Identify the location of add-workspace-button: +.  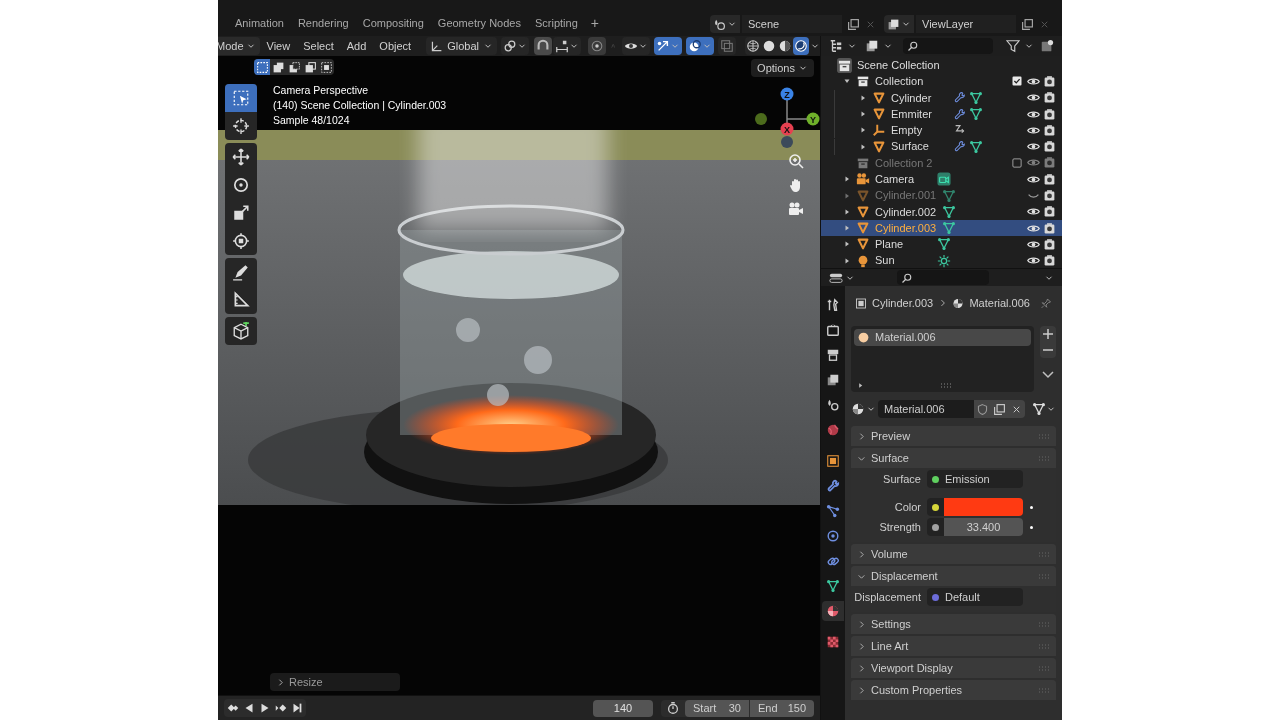
(594, 22).